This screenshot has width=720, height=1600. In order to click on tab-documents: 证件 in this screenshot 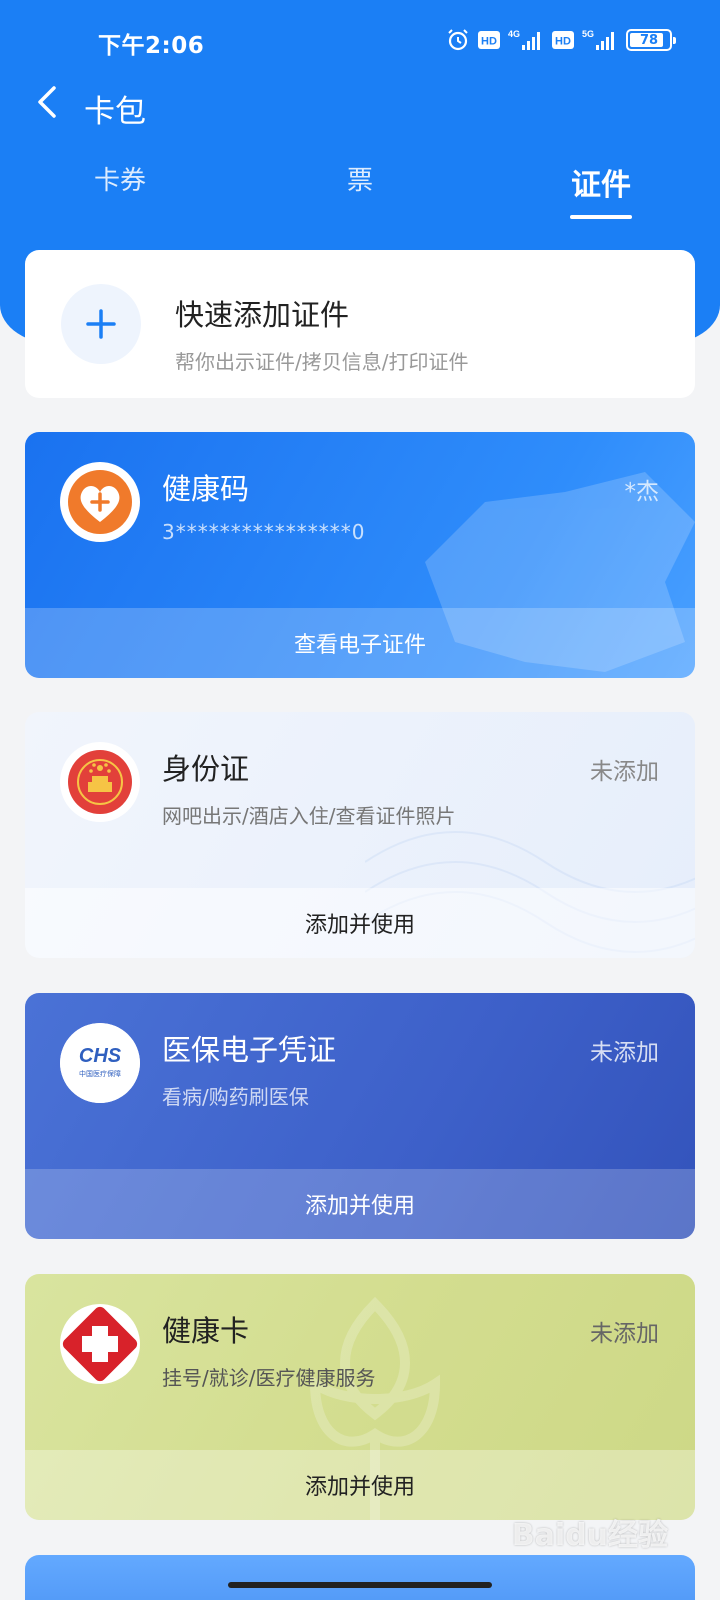, I will do `click(601, 190)`.